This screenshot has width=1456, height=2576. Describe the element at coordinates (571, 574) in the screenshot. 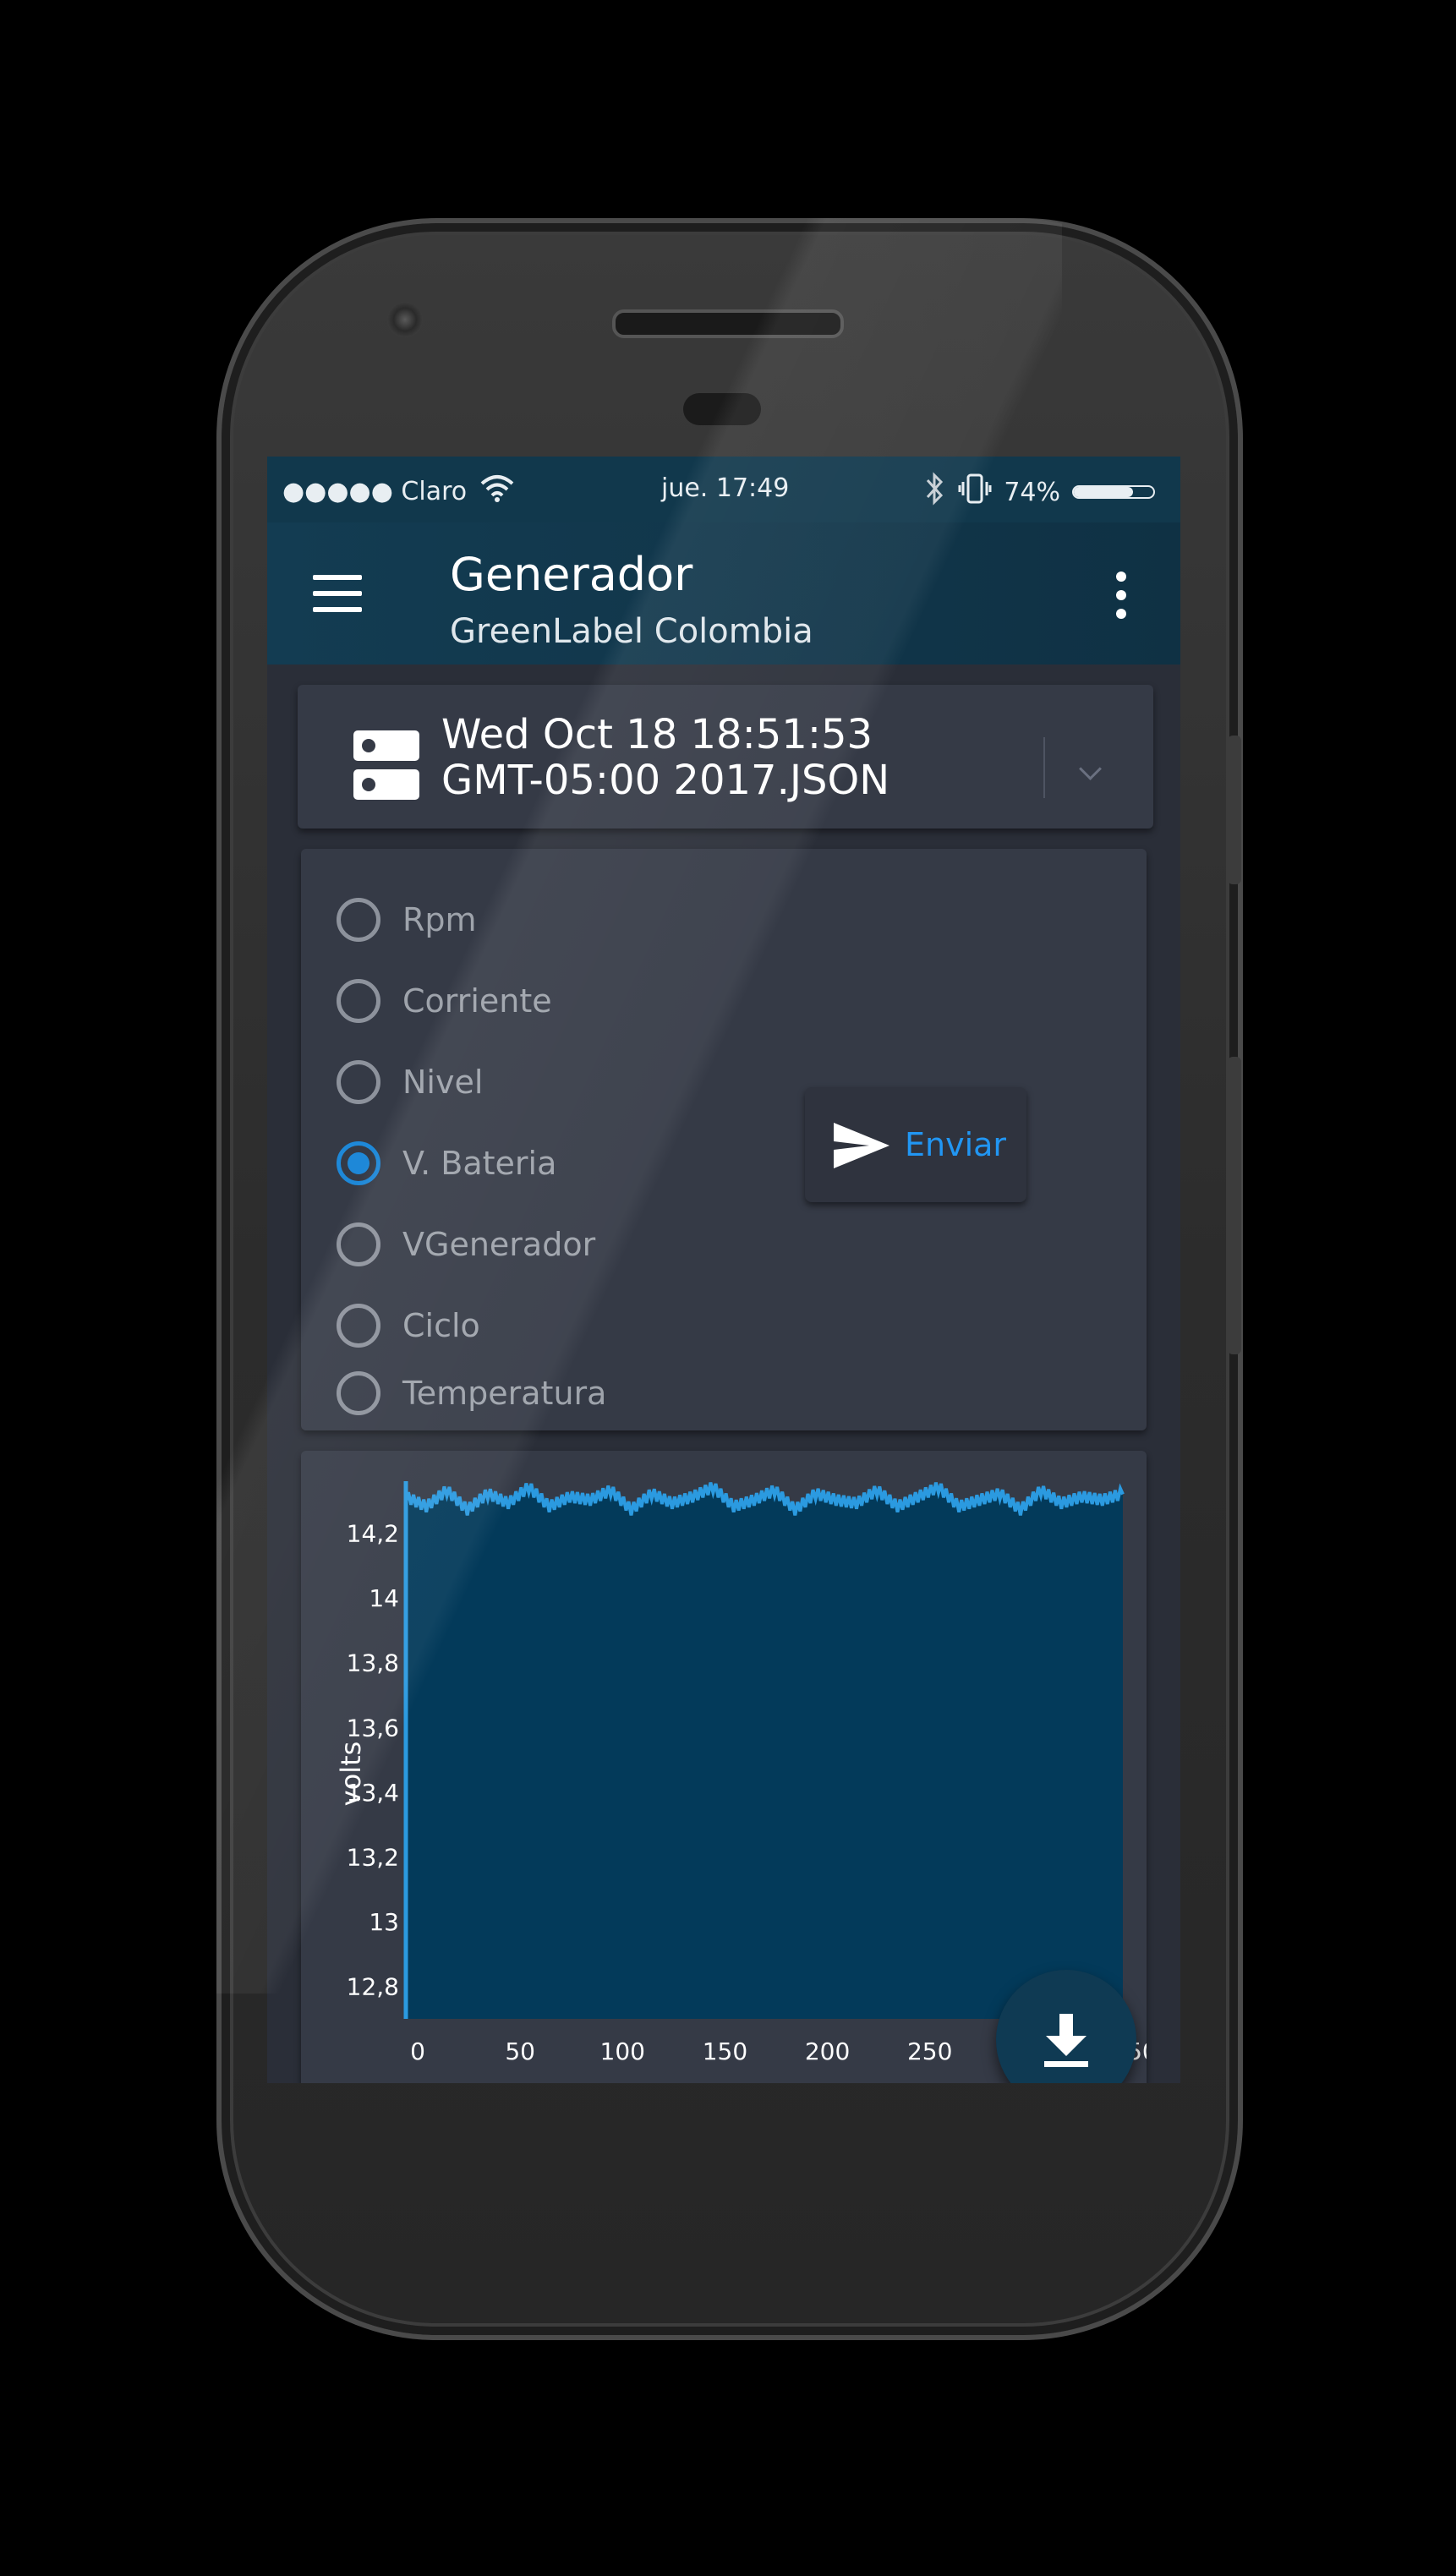

I see `app-title: Generador` at that location.